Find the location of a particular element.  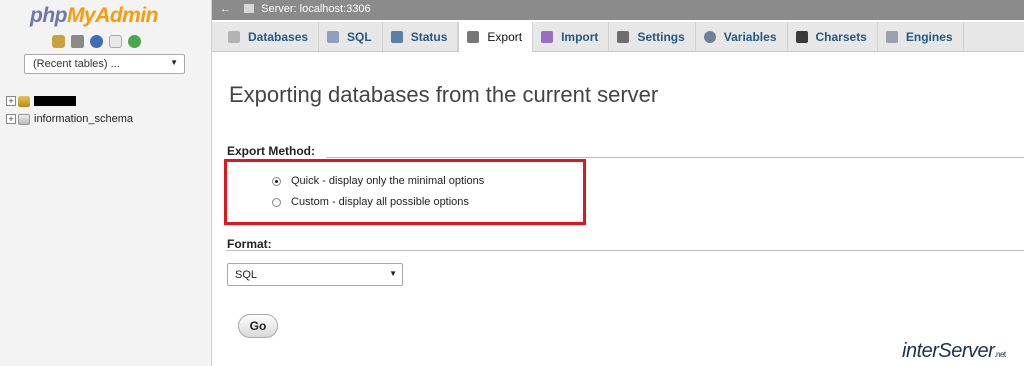

tab-label: Charsets is located at coordinates (841, 37).